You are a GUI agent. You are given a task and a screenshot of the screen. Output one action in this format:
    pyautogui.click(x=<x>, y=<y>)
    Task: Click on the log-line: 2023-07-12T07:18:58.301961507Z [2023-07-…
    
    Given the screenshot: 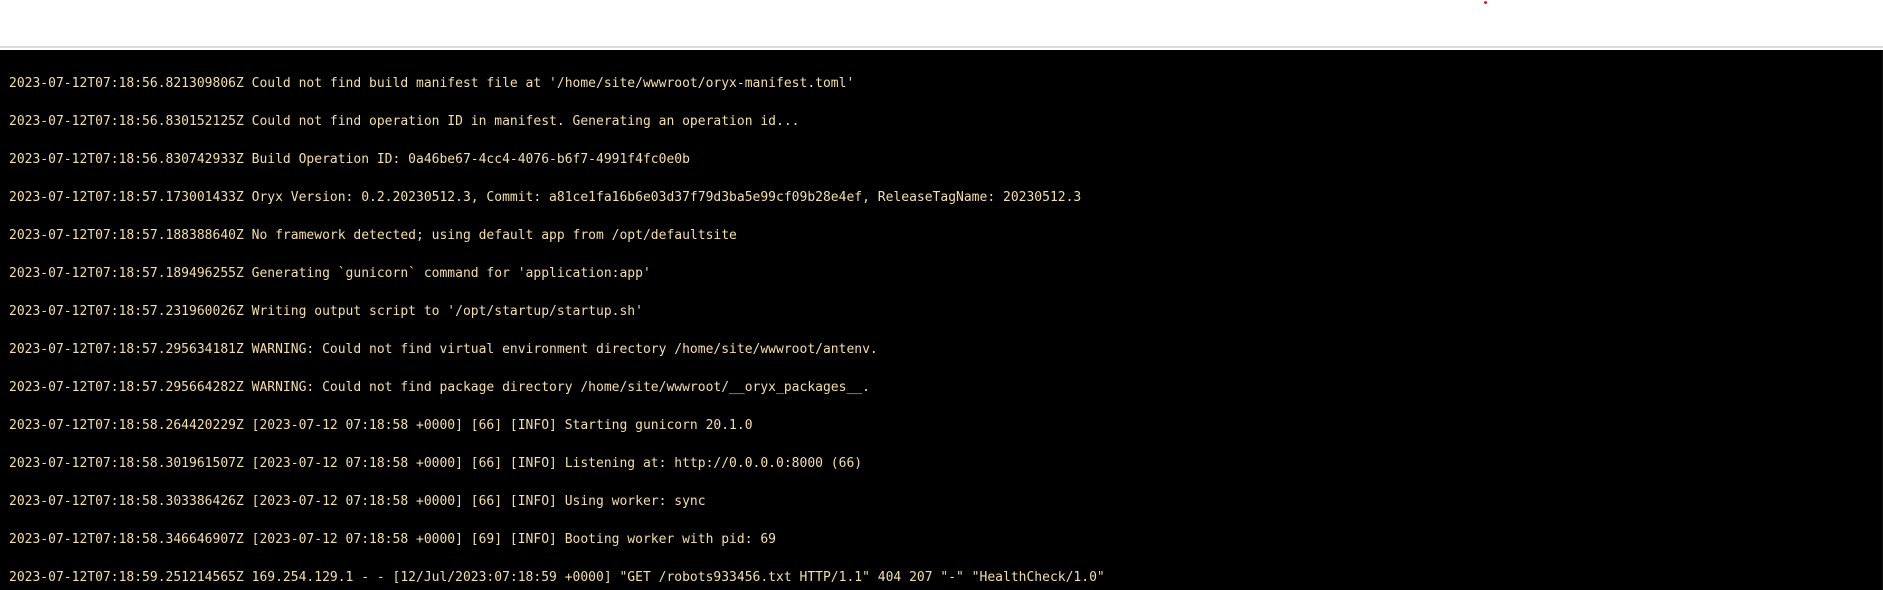 What is the action you would take?
    pyautogui.click(x=436, y=463)
    